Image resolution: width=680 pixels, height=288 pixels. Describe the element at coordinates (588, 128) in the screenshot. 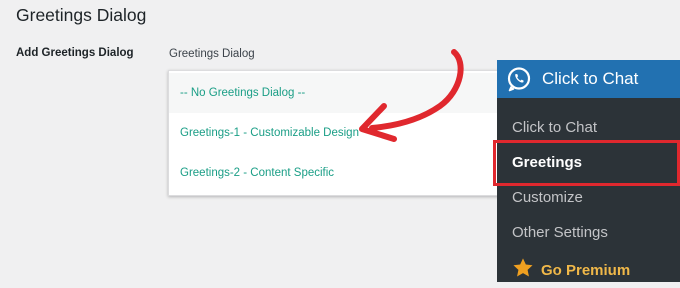

I see `menu-item-click-to-chat: Click to Chat` at that location.